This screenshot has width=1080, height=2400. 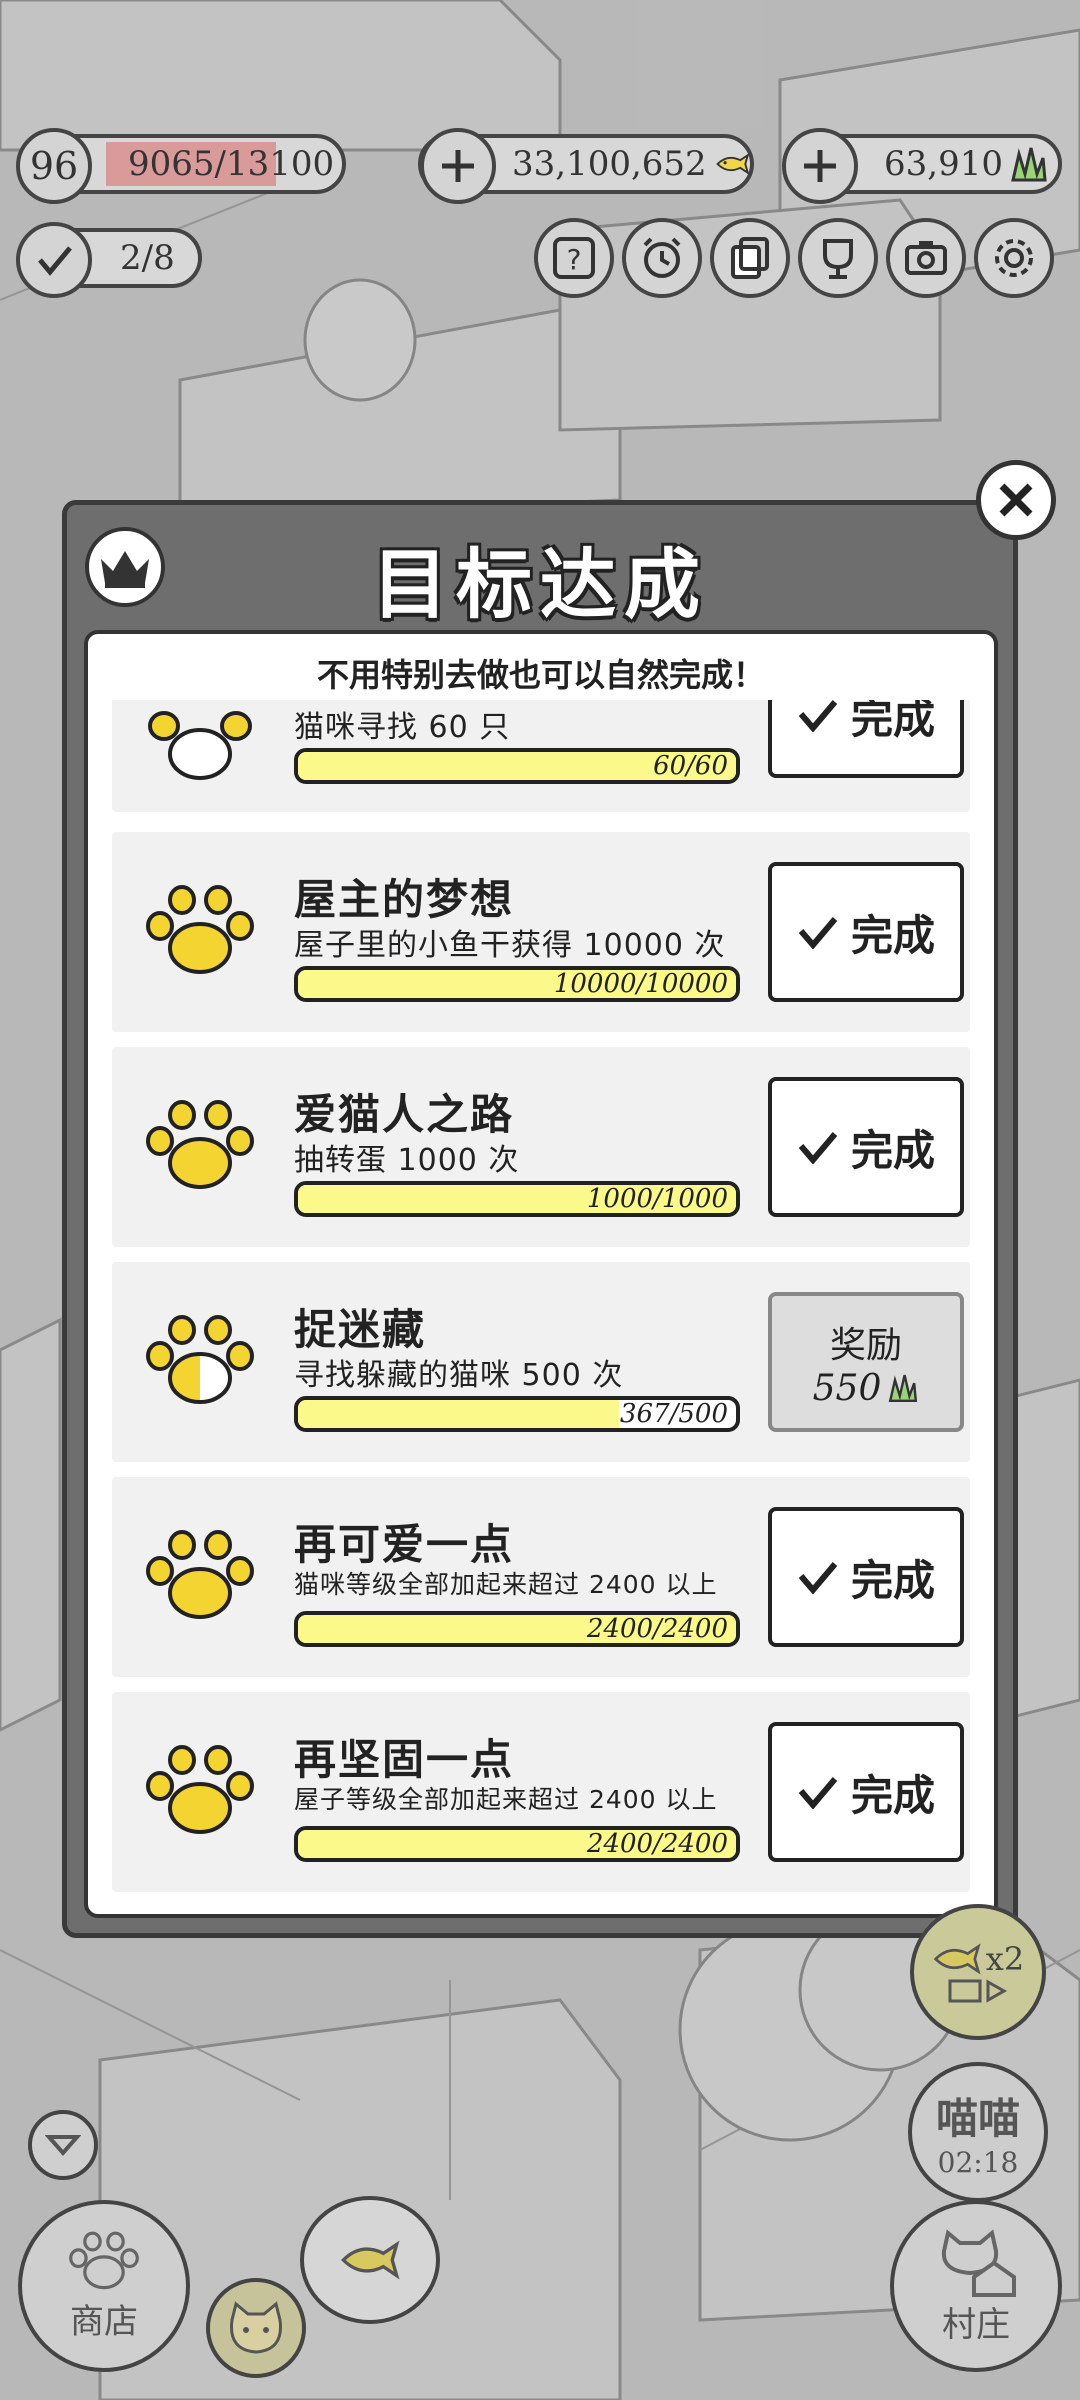 I want to click on achievement-item: 屋主的梦想 屋子里的小鱼干获得 10000 次 10000/10000 完成, so click(x=541, y=932).